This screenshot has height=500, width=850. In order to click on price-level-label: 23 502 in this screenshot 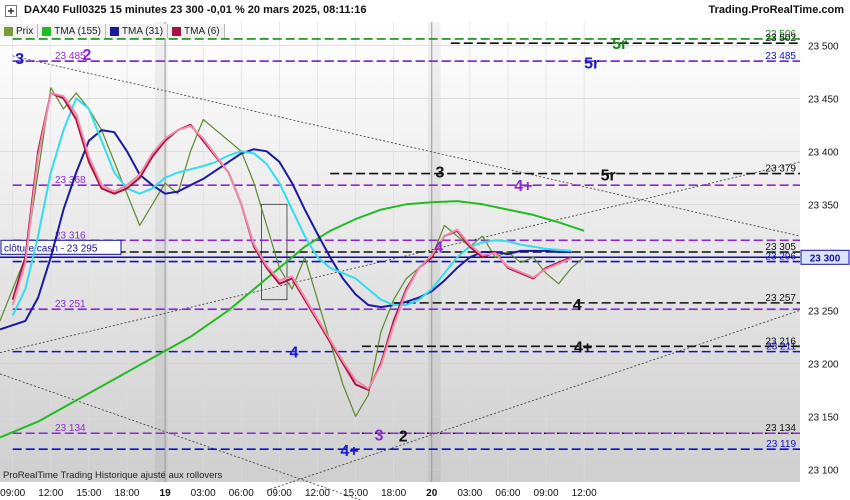, I will do `click(780, 38)`.